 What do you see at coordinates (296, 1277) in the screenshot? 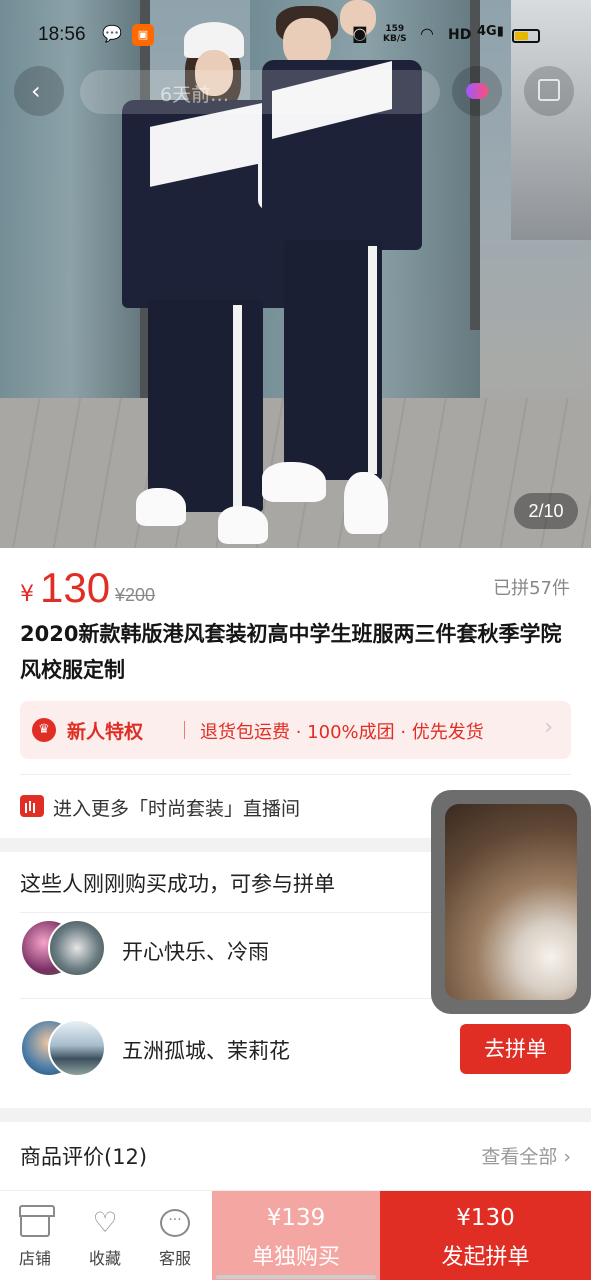
I see `home-indicator` at bounding box center [296, 1277].